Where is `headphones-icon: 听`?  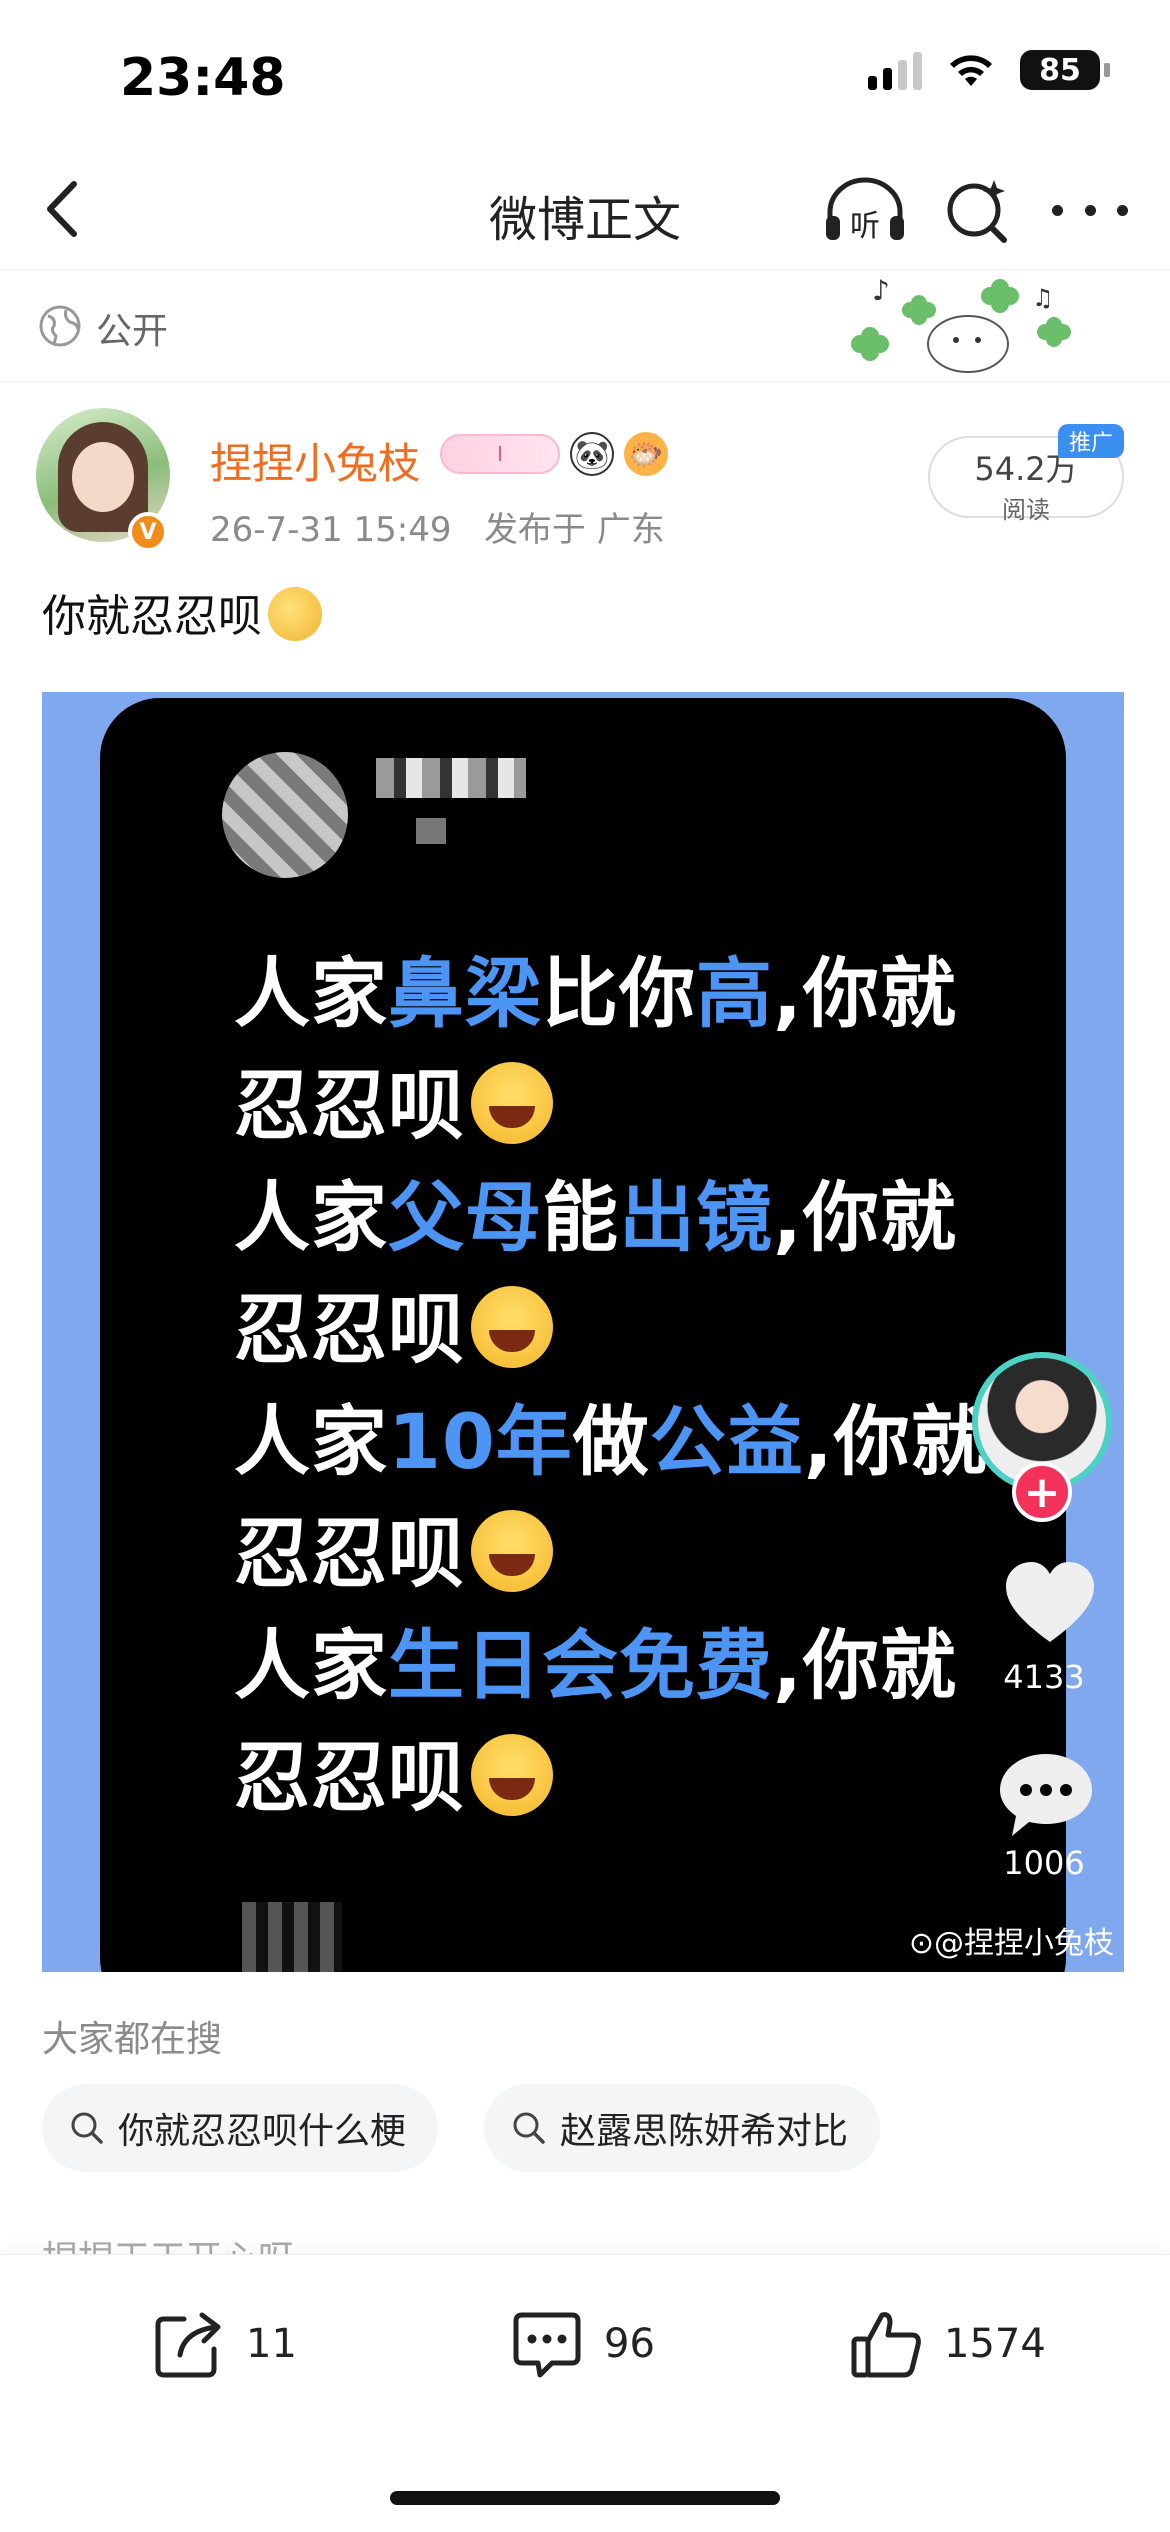 headphones-icon: 听 is located at coordinates (865, 210).